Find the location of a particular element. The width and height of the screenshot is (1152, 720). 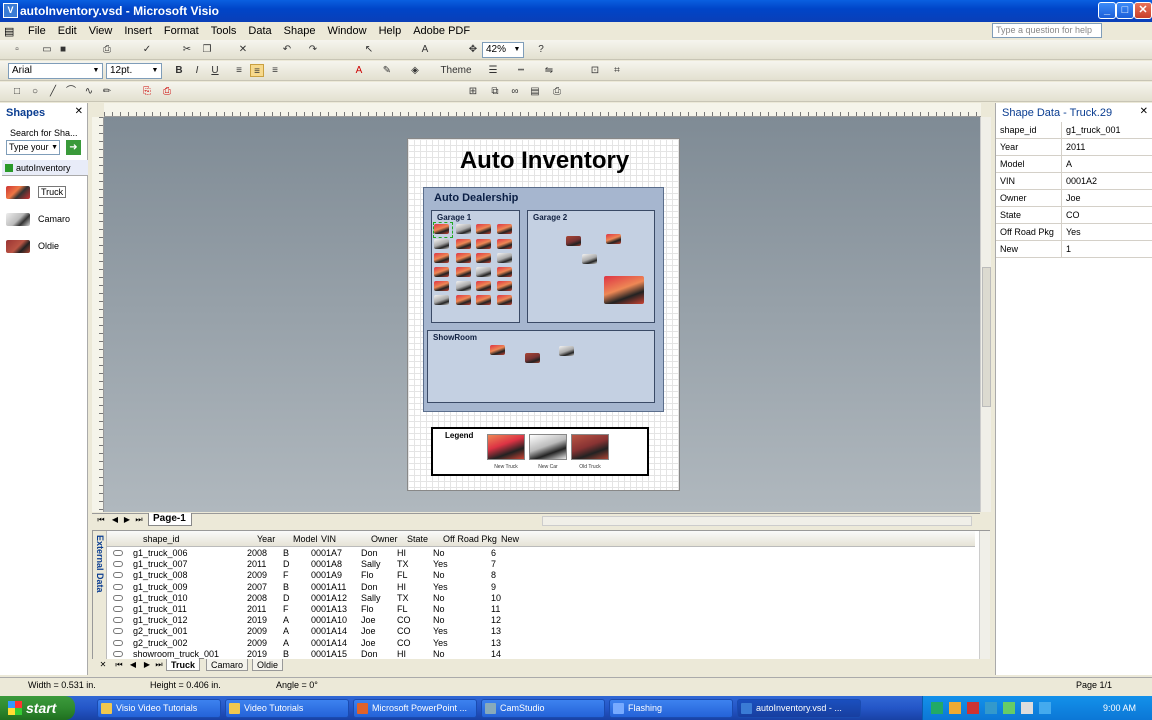

prev-tab-icon: ◀ is located at coordinates (133, 665).